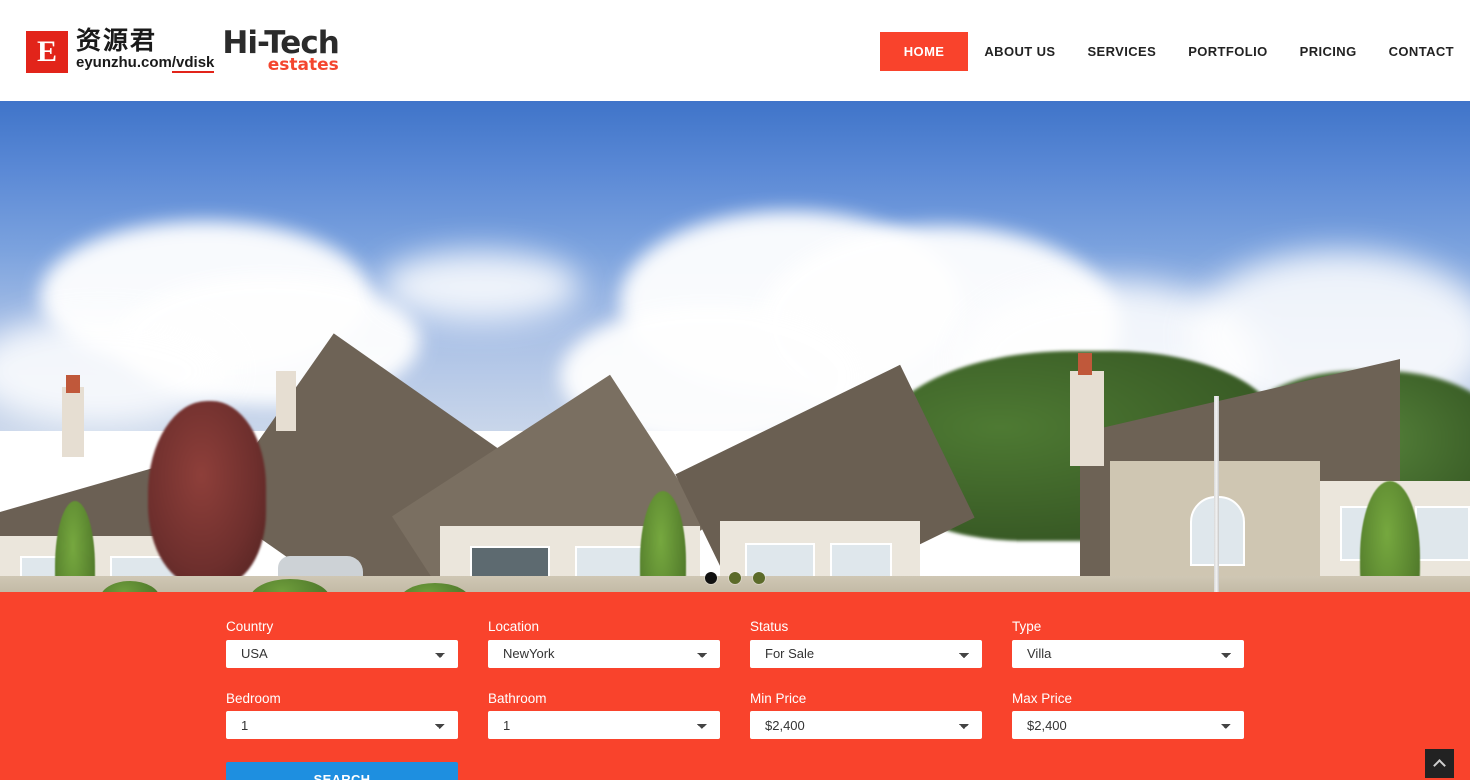  I want to click on select-status: For Sale, so click(866, 653).